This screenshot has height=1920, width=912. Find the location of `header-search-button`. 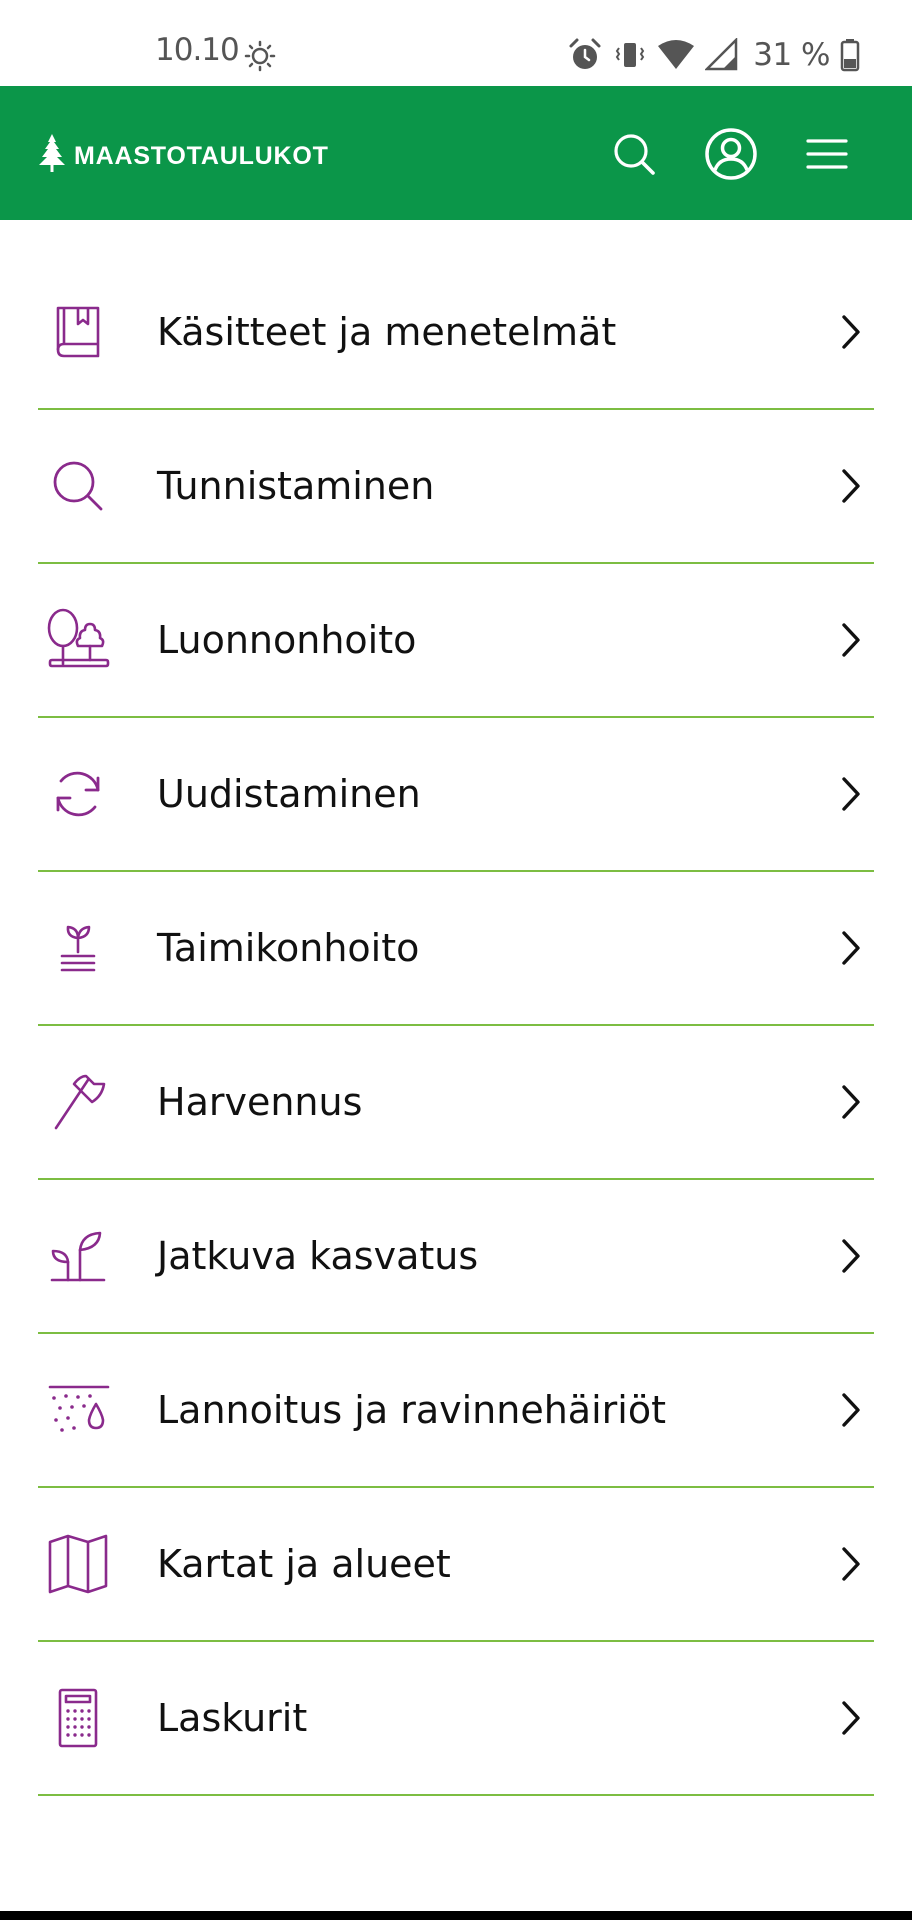

header-search-button is located at coordinates (634, 154).